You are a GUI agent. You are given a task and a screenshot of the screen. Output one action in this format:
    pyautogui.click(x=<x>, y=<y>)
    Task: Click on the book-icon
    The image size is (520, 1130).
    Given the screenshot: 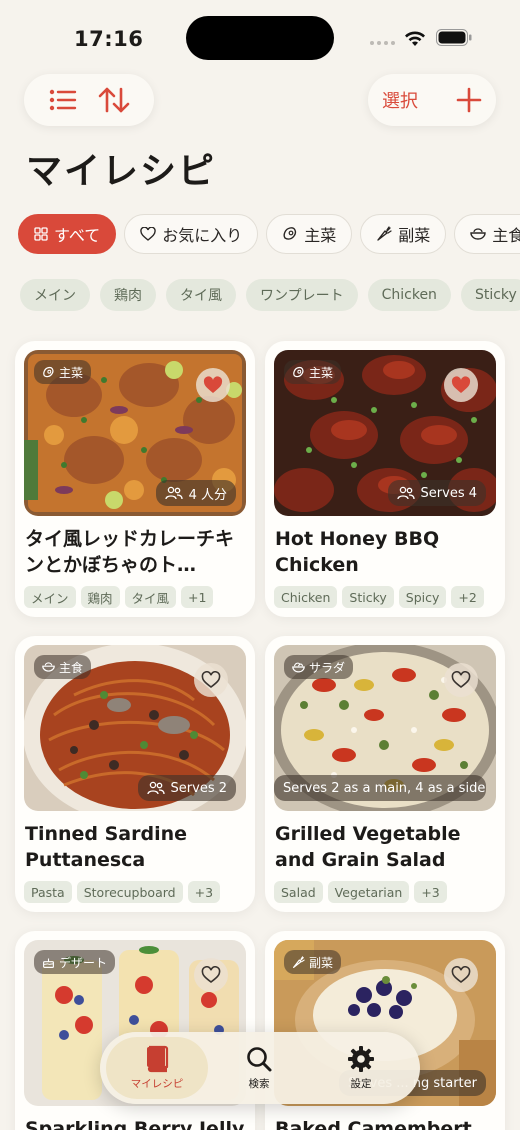 What is the action you would take?
    pyautogui.click(x=158, y=1059)
    